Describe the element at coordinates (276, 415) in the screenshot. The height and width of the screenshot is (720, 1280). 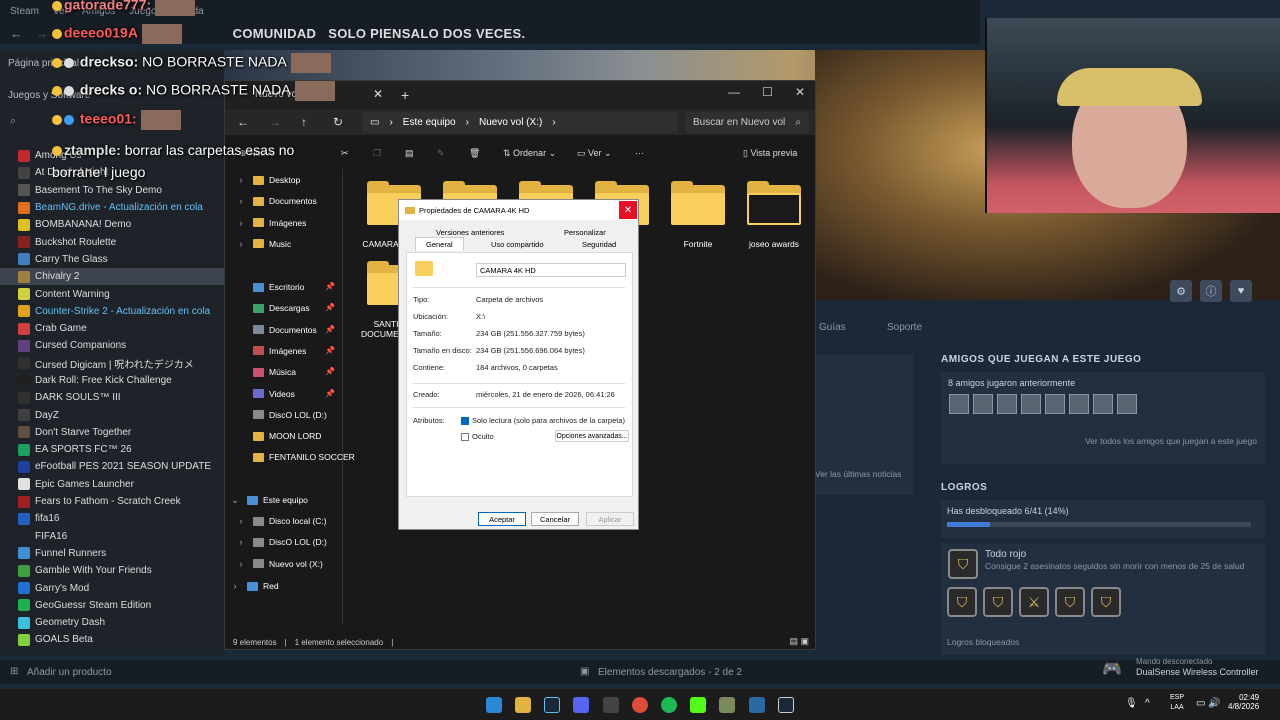
I see `nav-item: DiscO LOL (D:)` at that location.